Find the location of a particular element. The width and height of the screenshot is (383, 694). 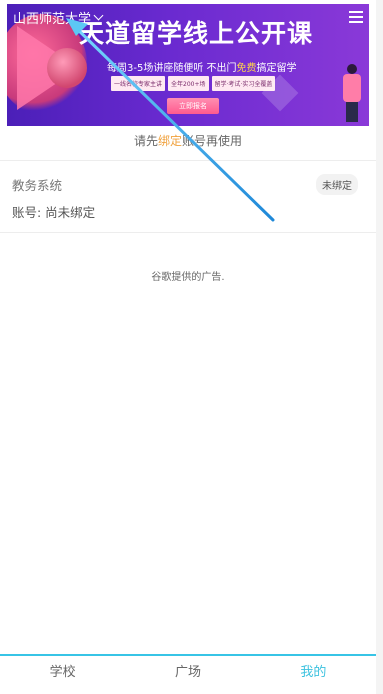

banner-subtitle: 每周3-5场讲座随便听 不出门免费搞定留学 is located at coordinates (202, 66).